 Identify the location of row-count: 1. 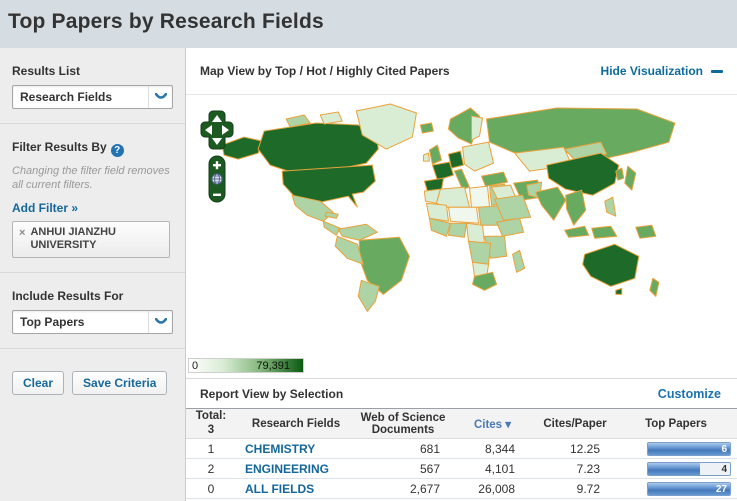
(211, 448).